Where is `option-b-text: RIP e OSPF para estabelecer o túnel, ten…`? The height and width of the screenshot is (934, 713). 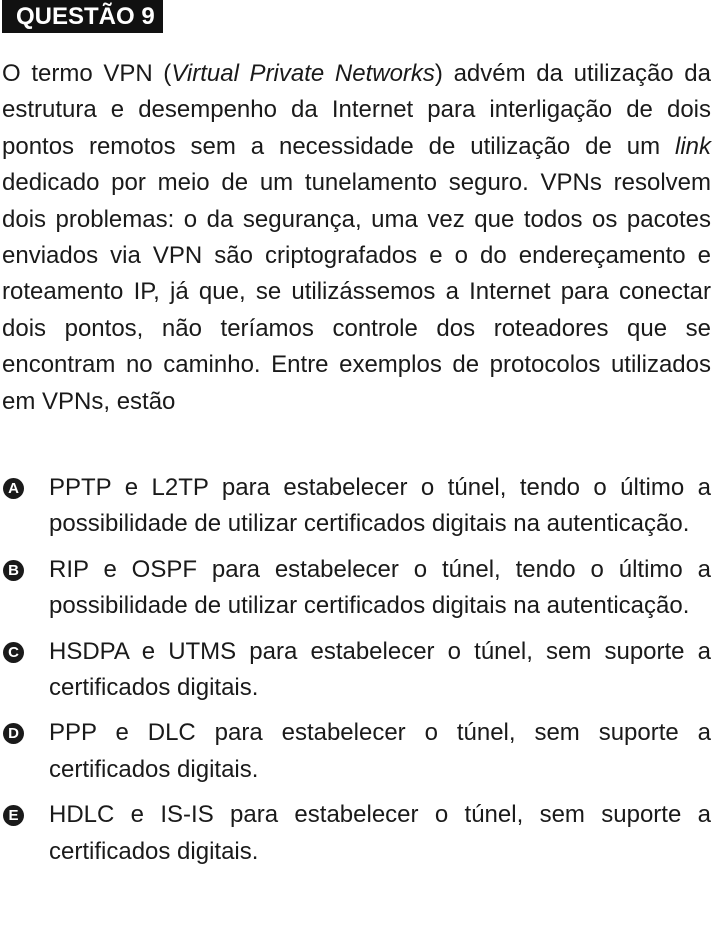
option-b-text: RIP e OSPF para estabelecer o túnel, ten… is located at coordinates (380, 587).